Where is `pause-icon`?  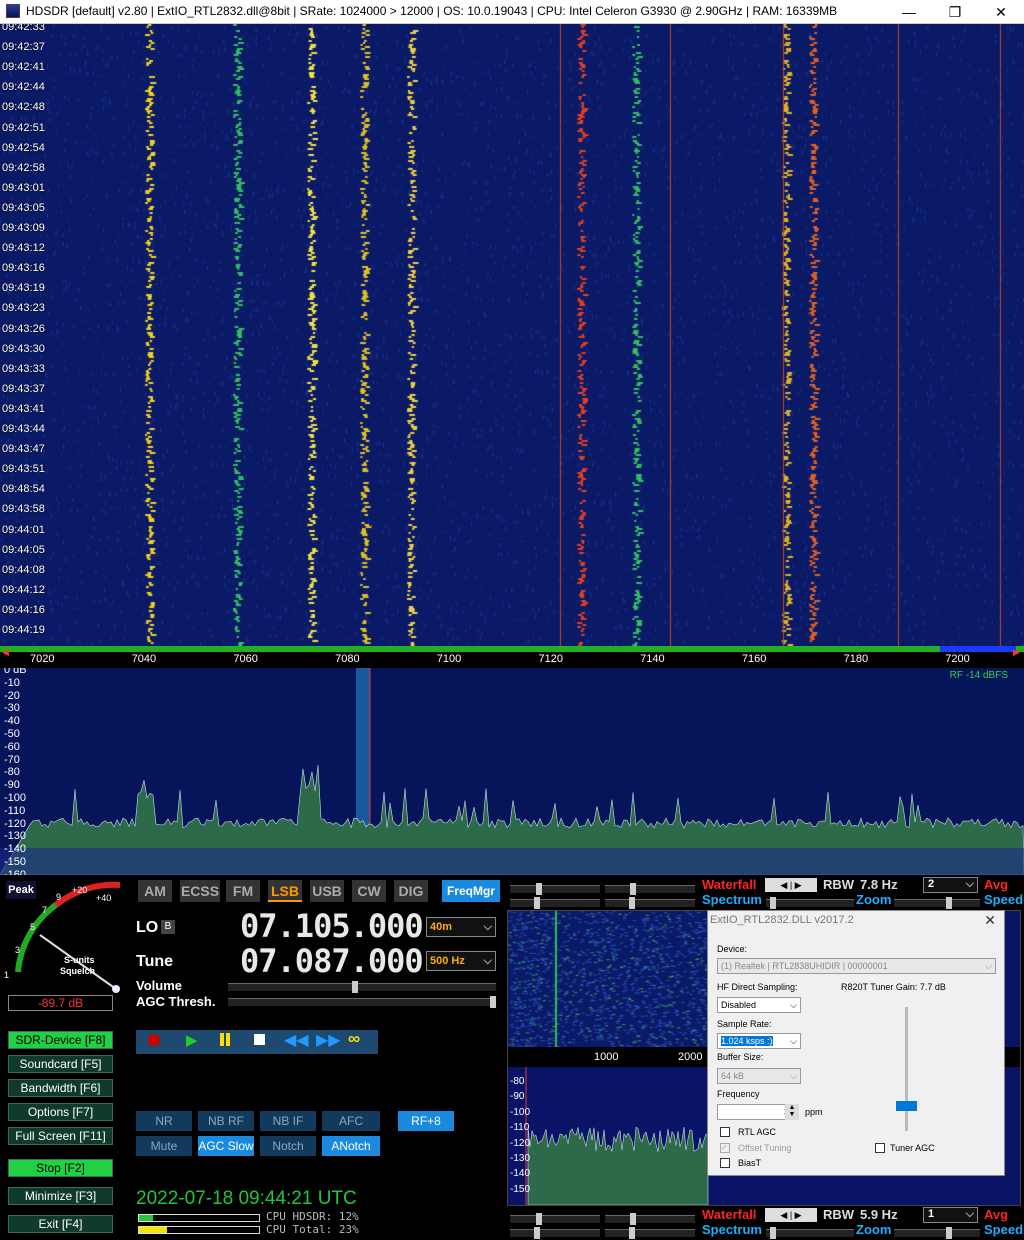 pause-icon is located at coordinates (222, 1039).